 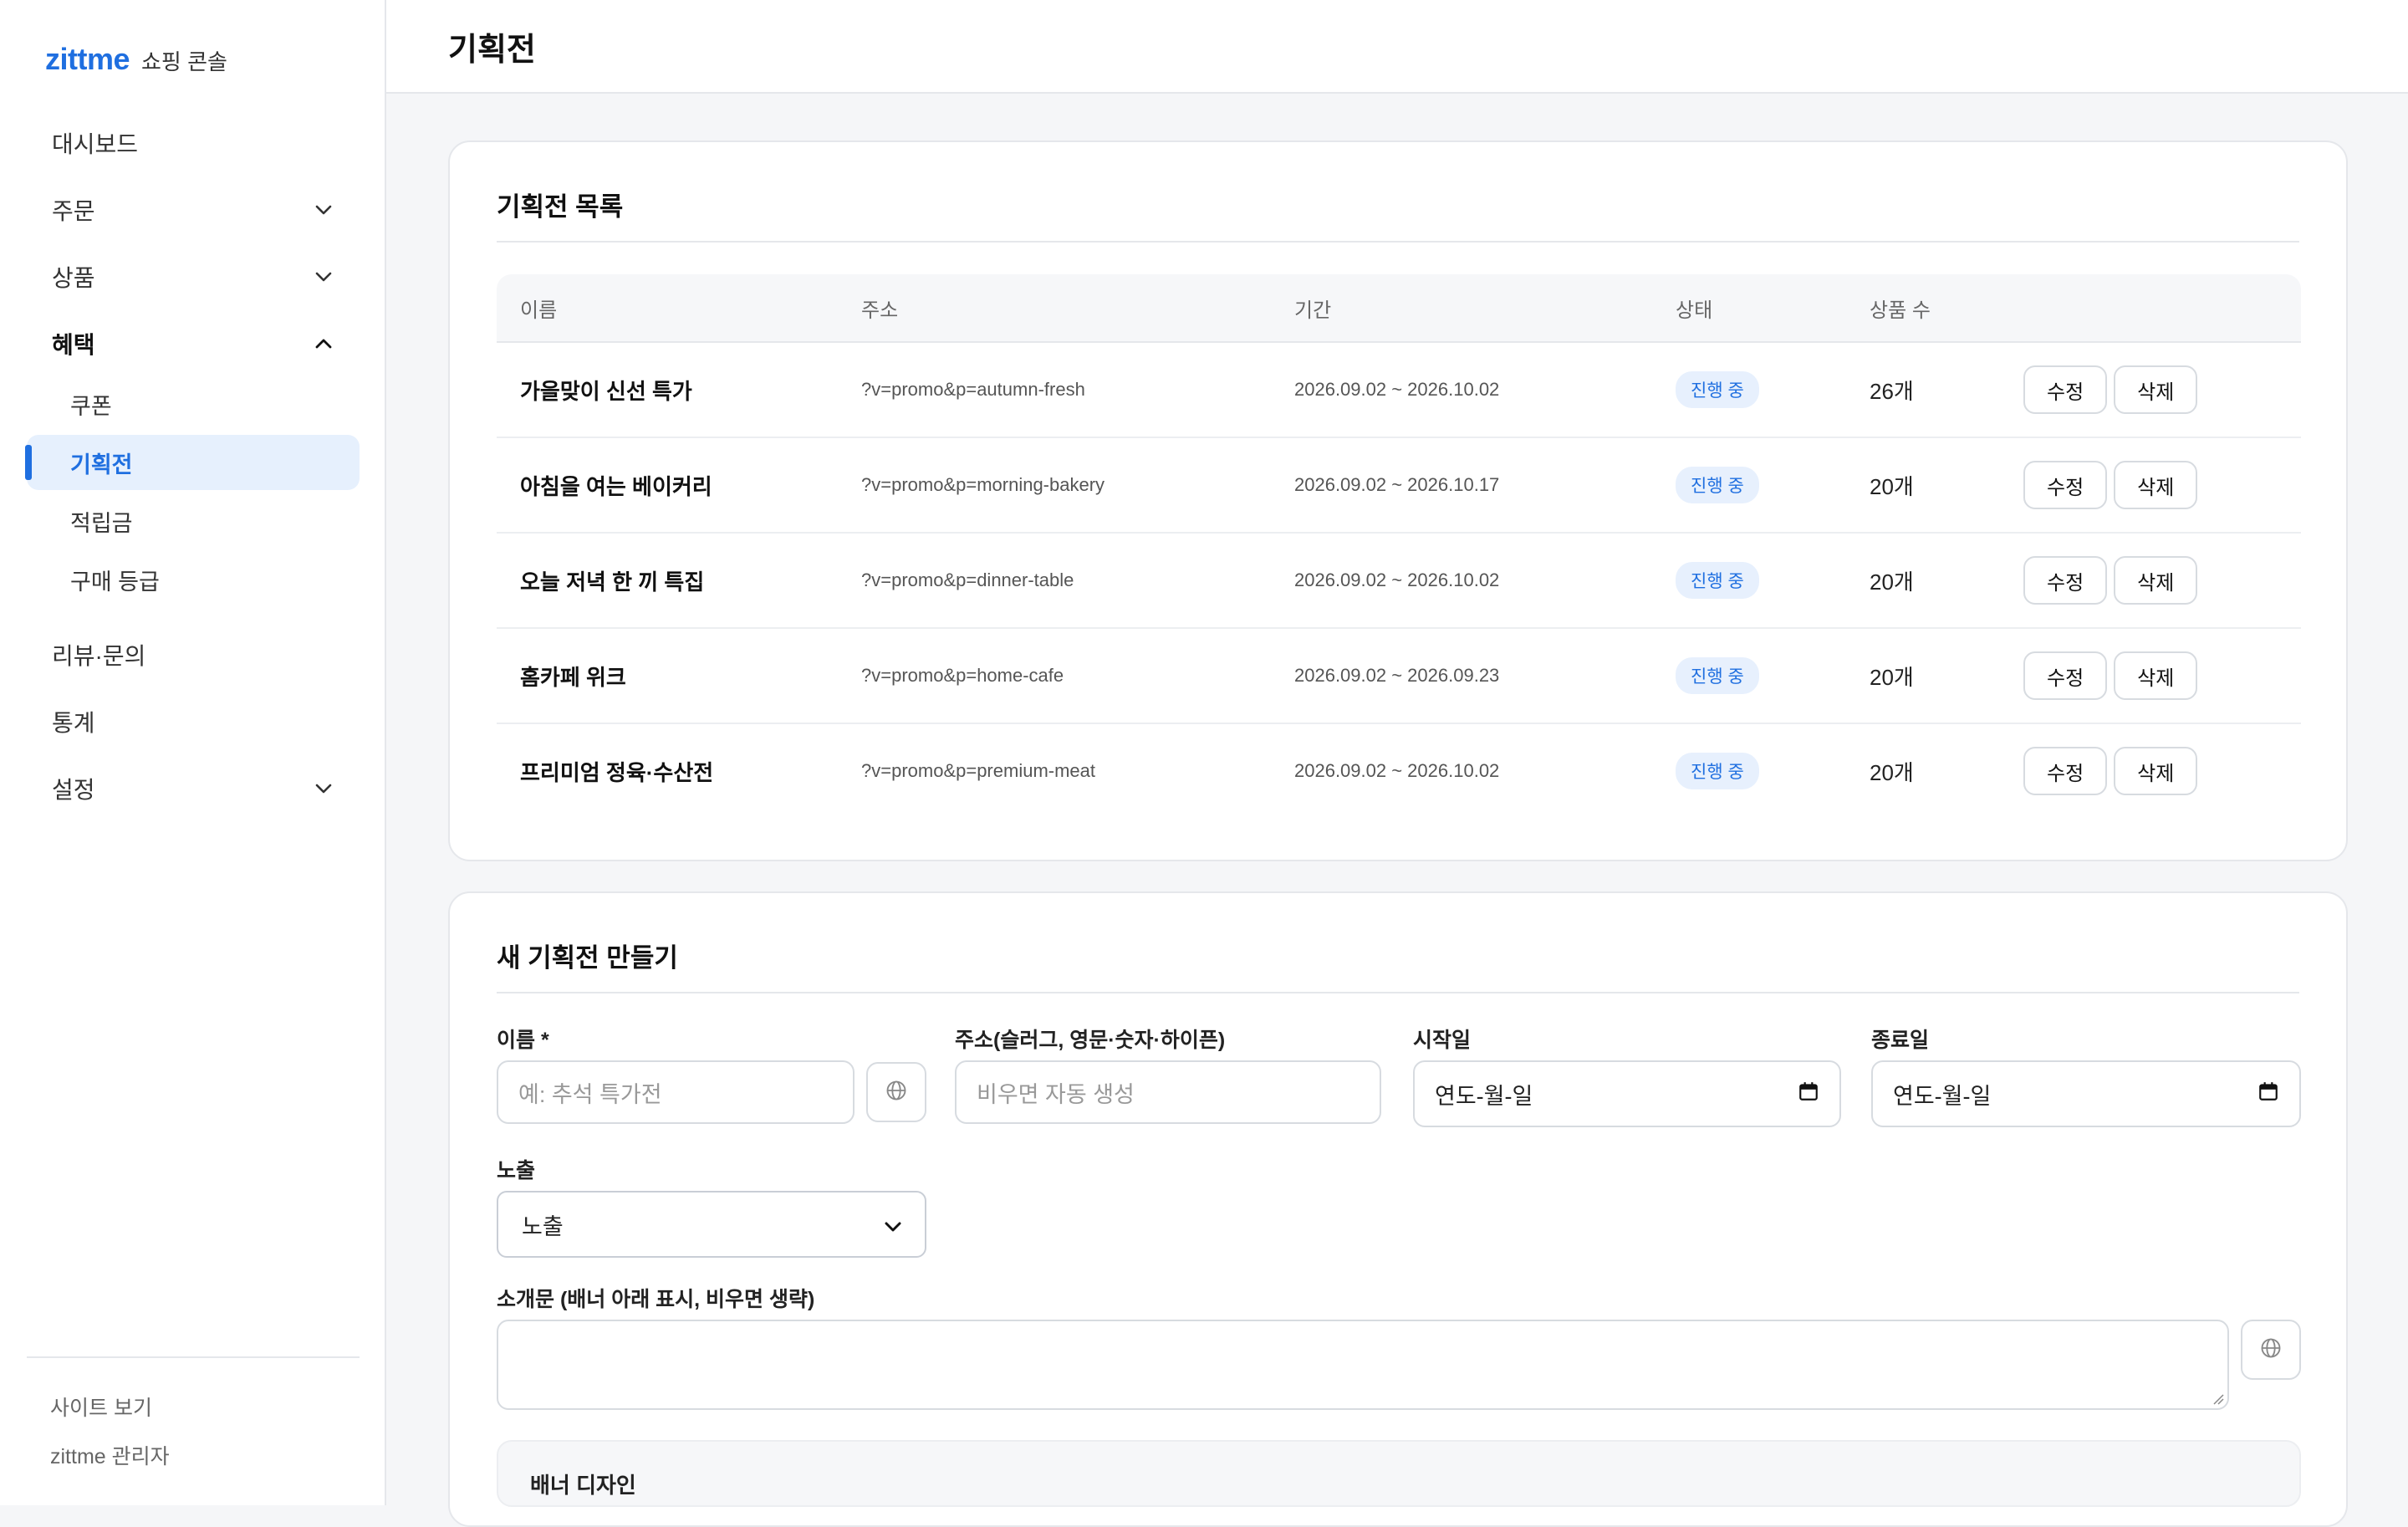 I want to click on sidebar-subitem-promotions: 기획전, so click(x=192, y=463).